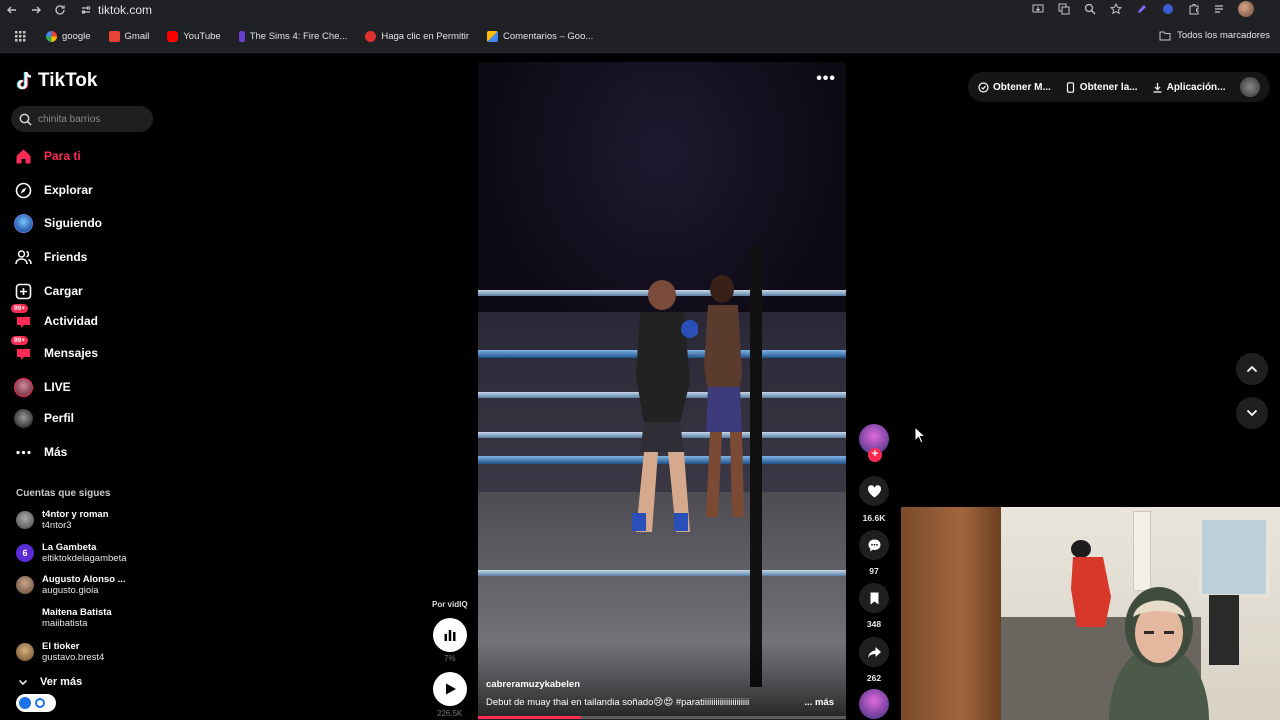 Image resolution: width=1280 pixels, height=720 pixels. I want to click on sidebar-item-para-ti: Para ti, so click(89, 156).